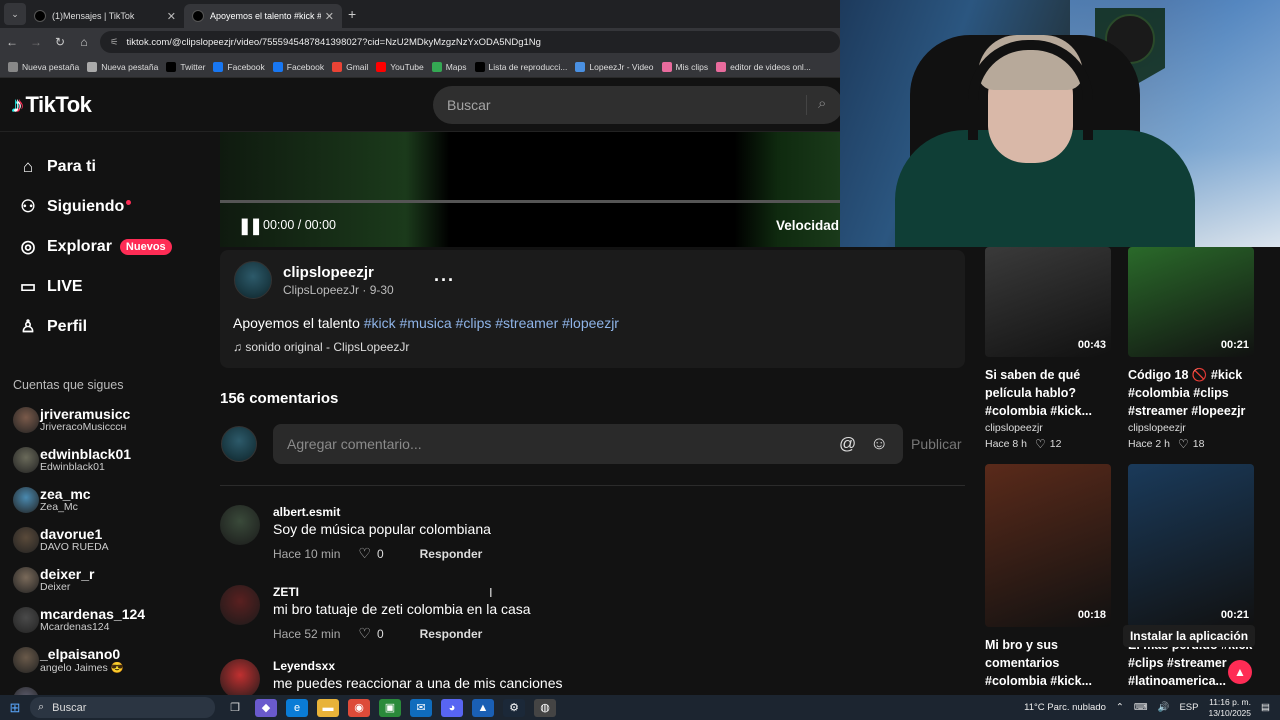  I want to click on chrome-icon: ◉, so click(359, 707).